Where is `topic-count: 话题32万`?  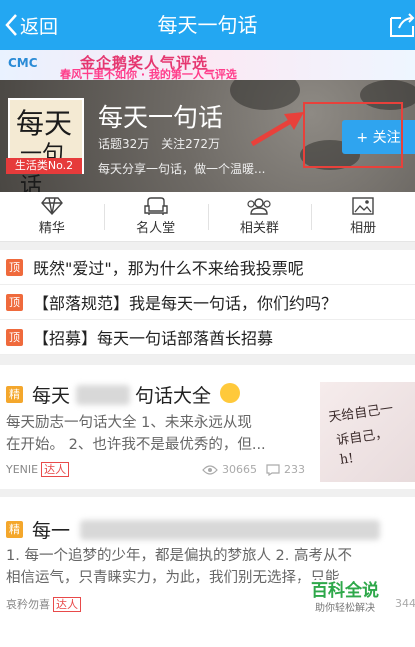 topic-count: 话题32万 is located at coordinates (124, 144).